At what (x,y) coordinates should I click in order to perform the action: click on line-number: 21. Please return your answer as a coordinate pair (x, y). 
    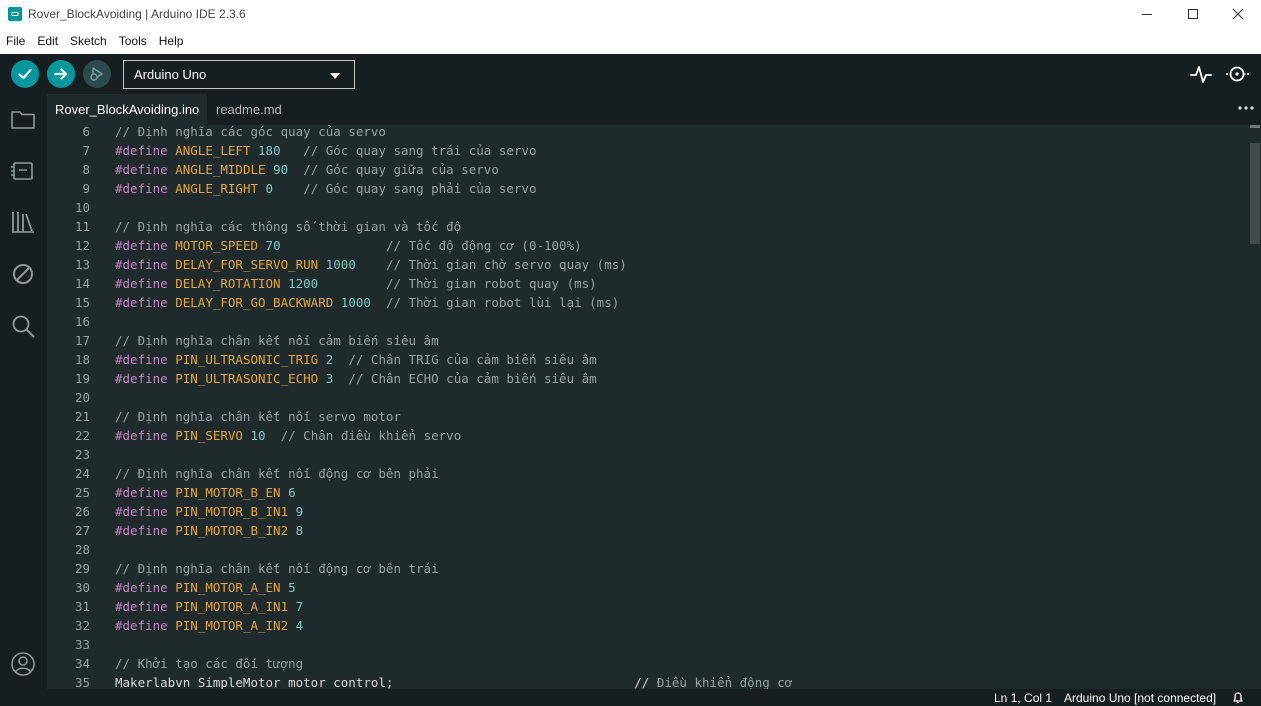
    Looking at the image, I should click on (82, 416).